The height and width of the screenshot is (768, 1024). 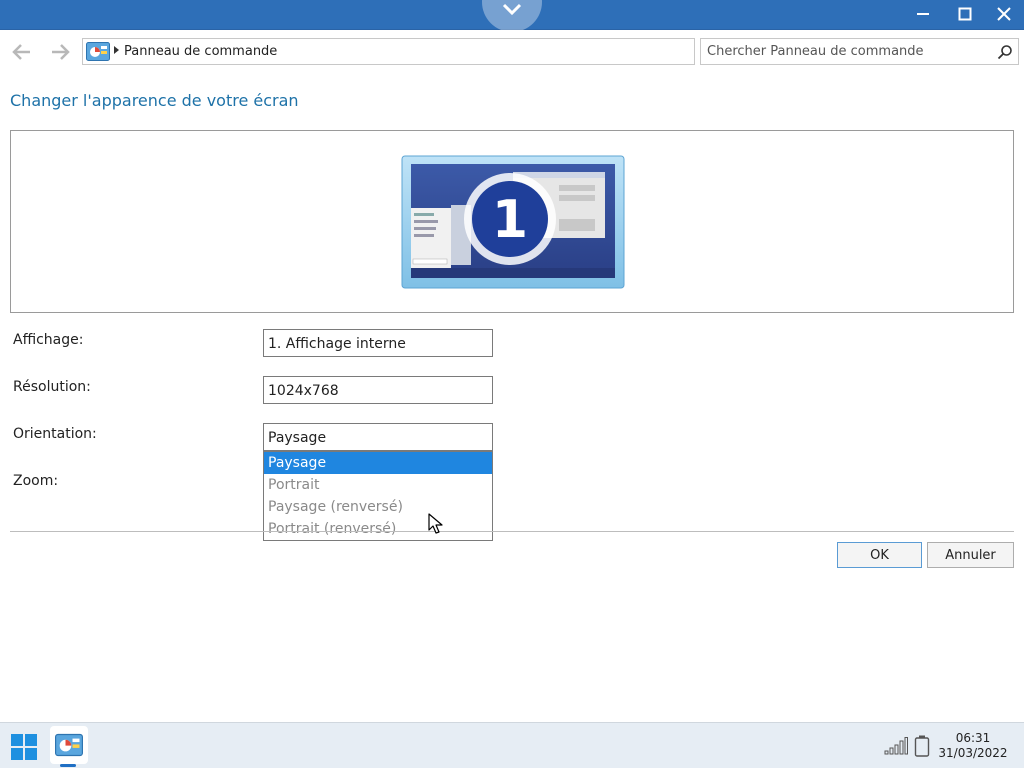 I want to click on monitor-number: 1, so click(x=510, y=220).